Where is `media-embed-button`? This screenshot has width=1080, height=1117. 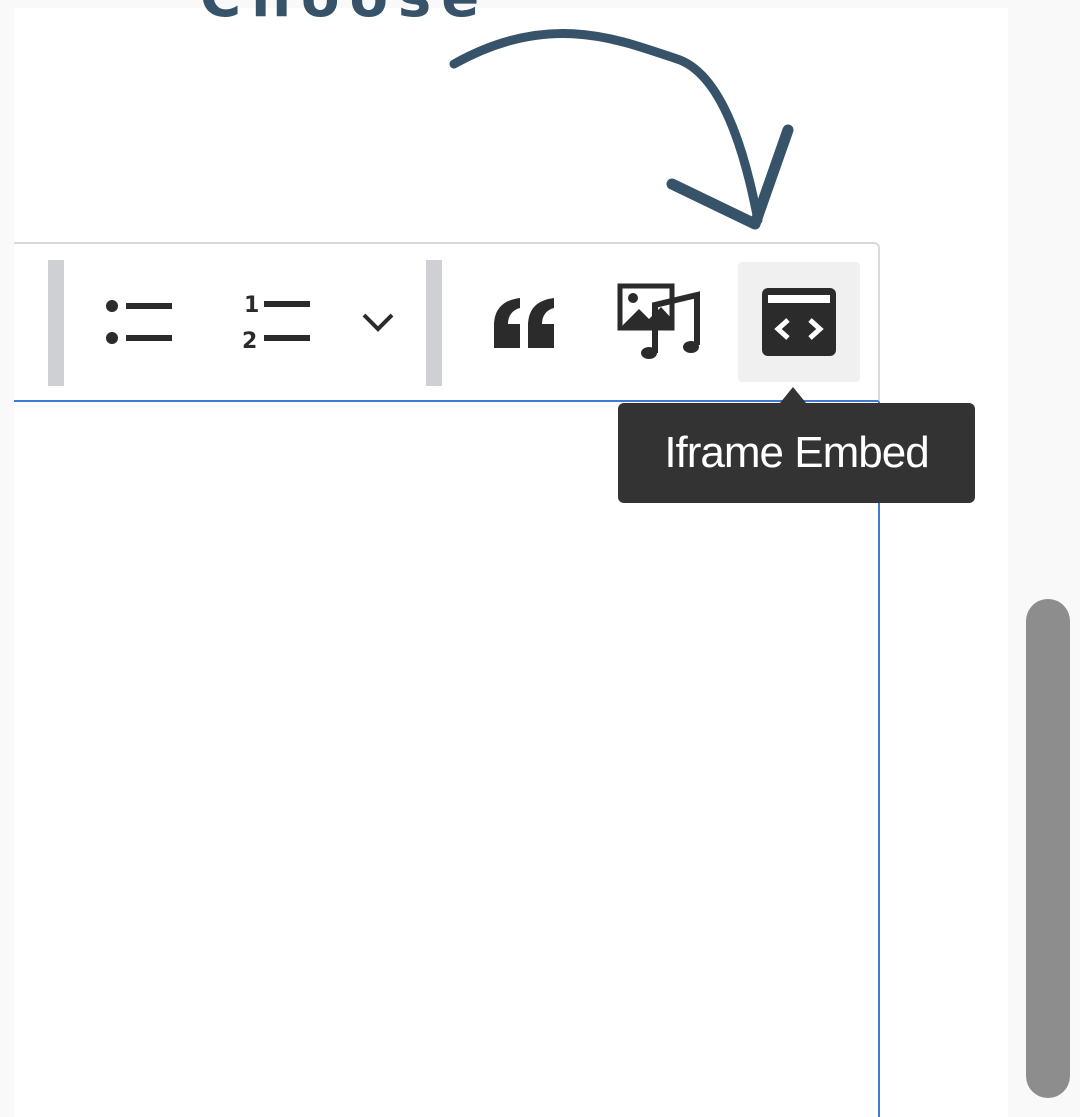
media-embed-button is located at coordinates (660, 322).